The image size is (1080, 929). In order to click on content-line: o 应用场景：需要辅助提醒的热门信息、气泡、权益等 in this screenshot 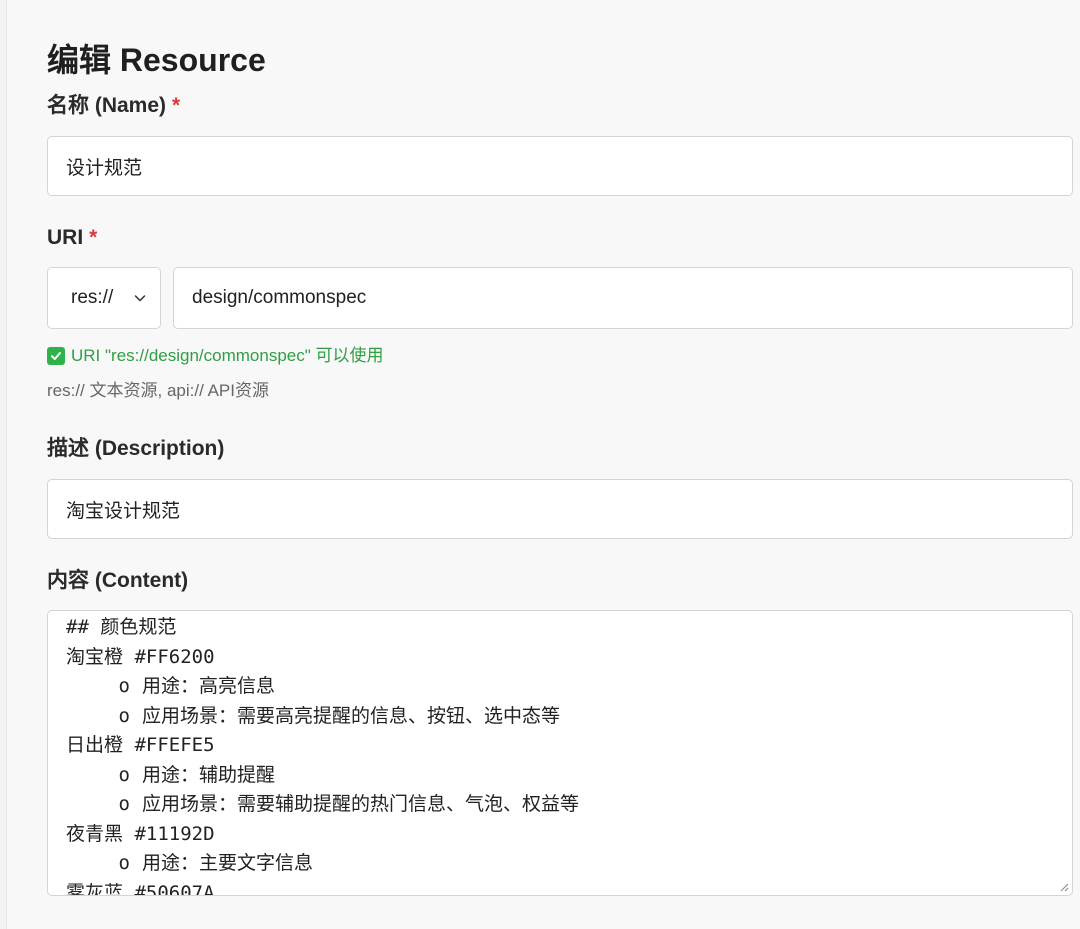, I will do `click(322, 805)`.